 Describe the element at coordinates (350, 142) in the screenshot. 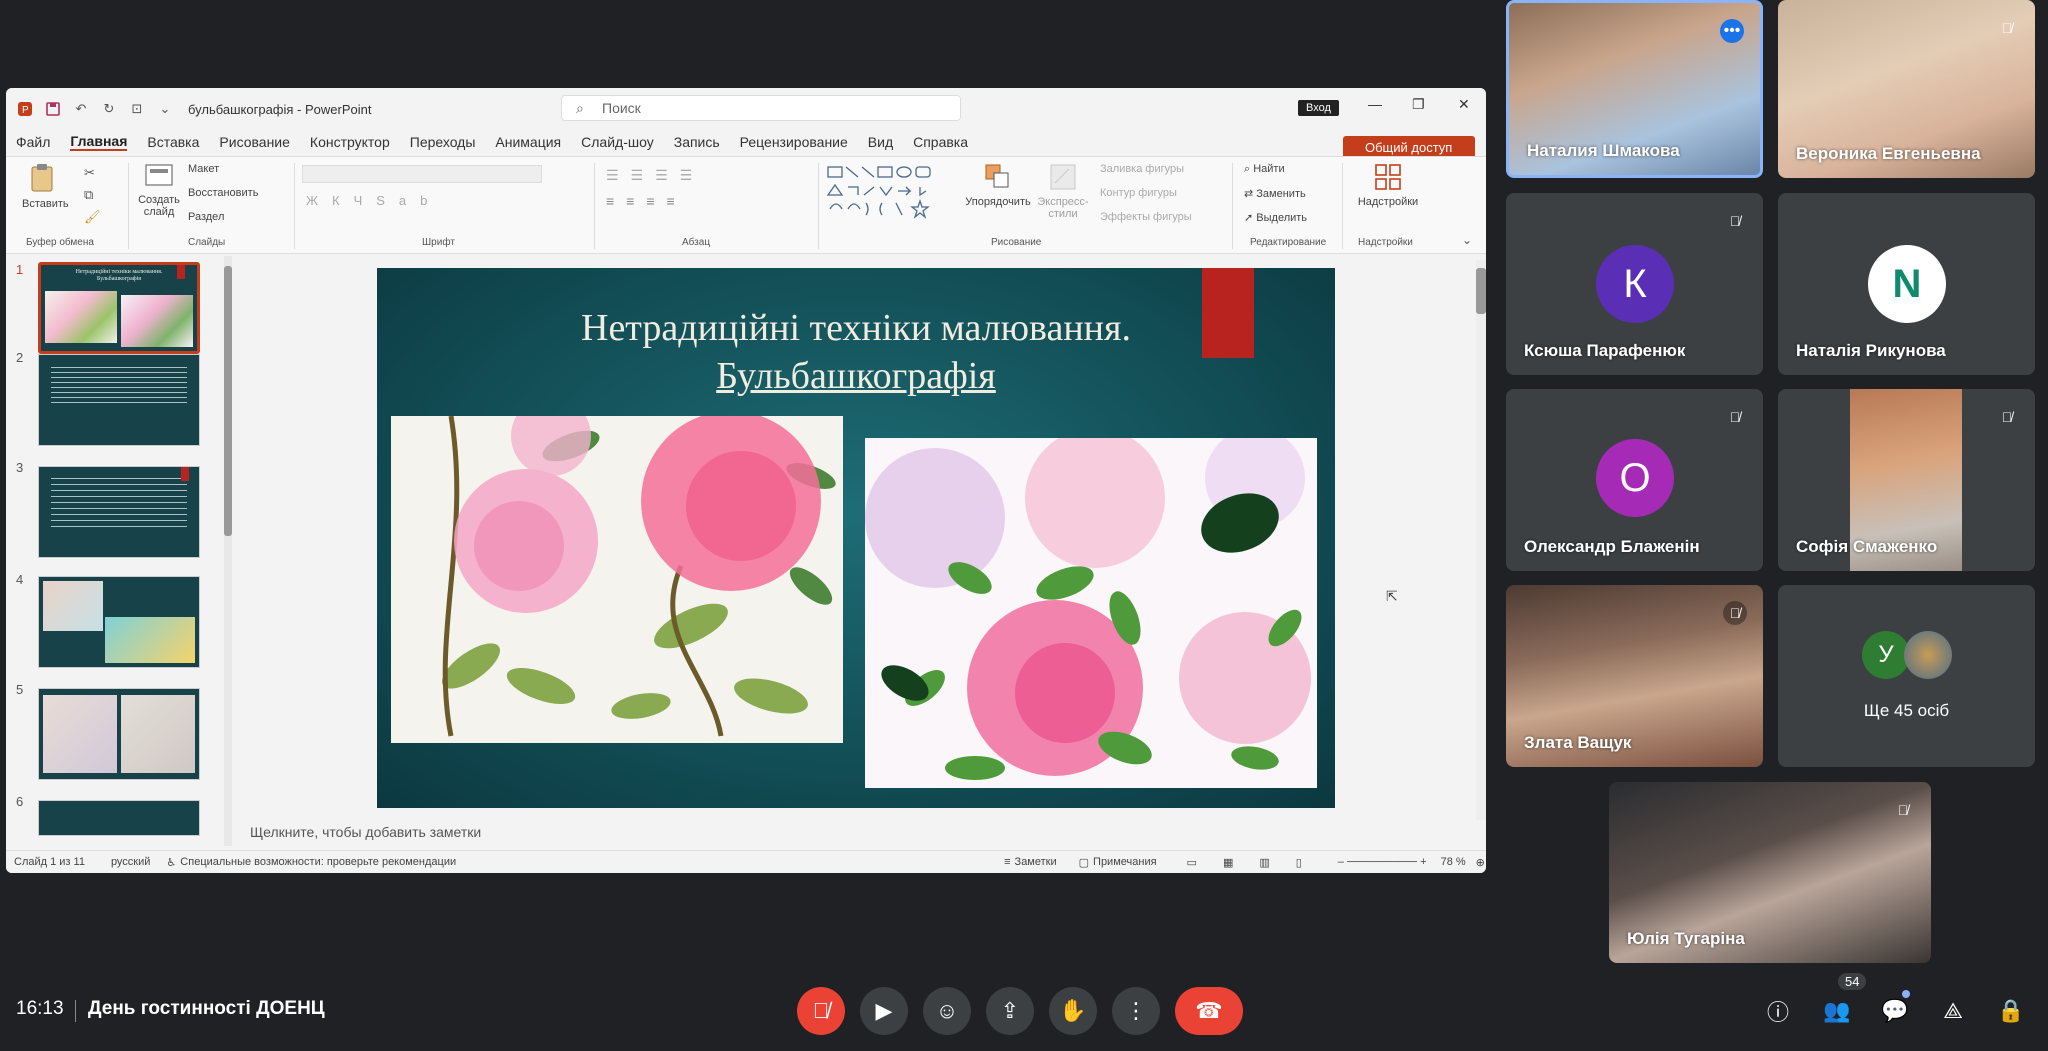

I see `tab-design: Конструктор` at that location.